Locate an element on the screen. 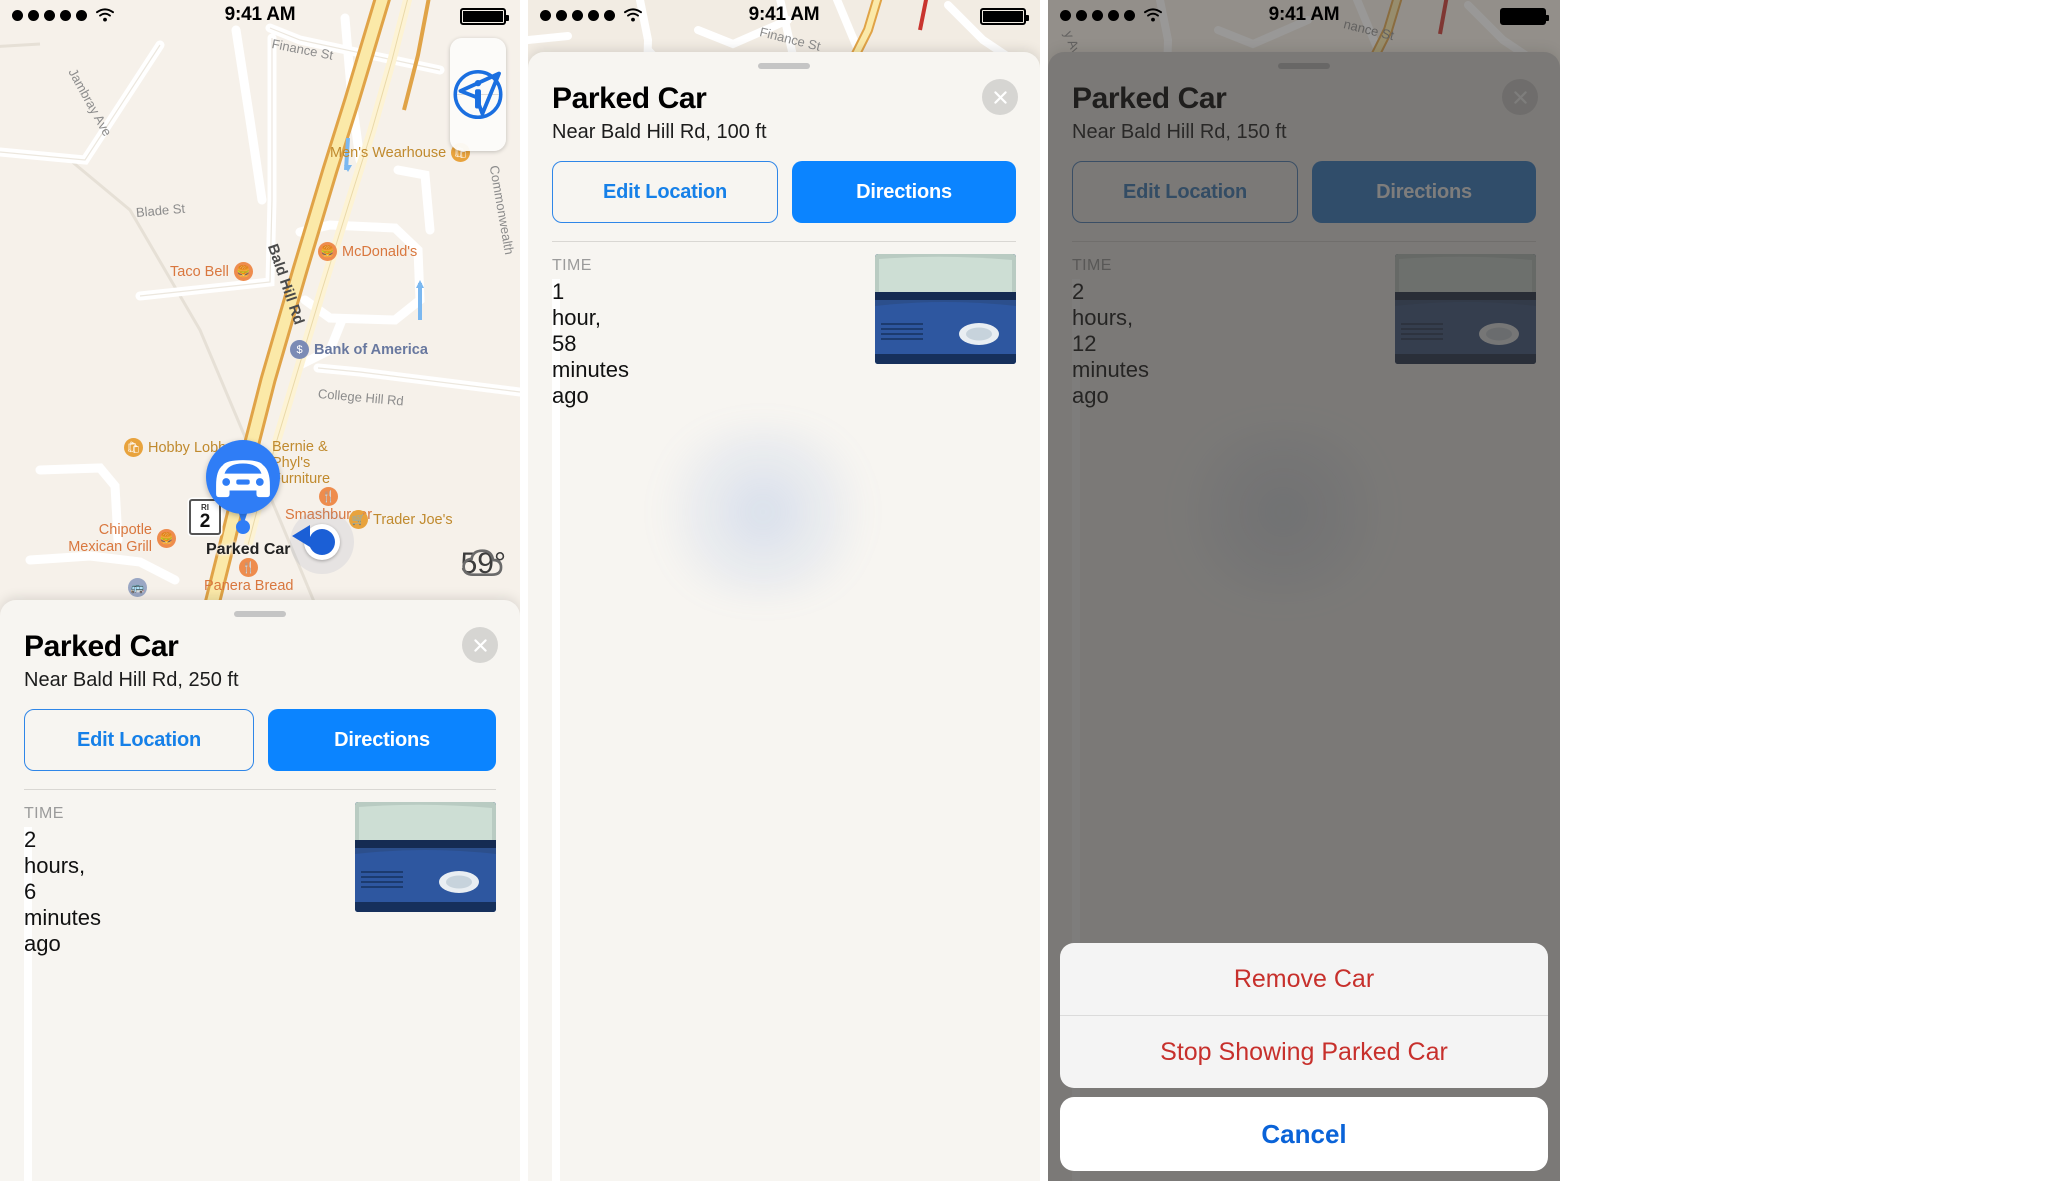 Image resolution: width=2048 pixels, height=1181 pixels. poi-label: Taco Bell is located at coordinates (199, 271).